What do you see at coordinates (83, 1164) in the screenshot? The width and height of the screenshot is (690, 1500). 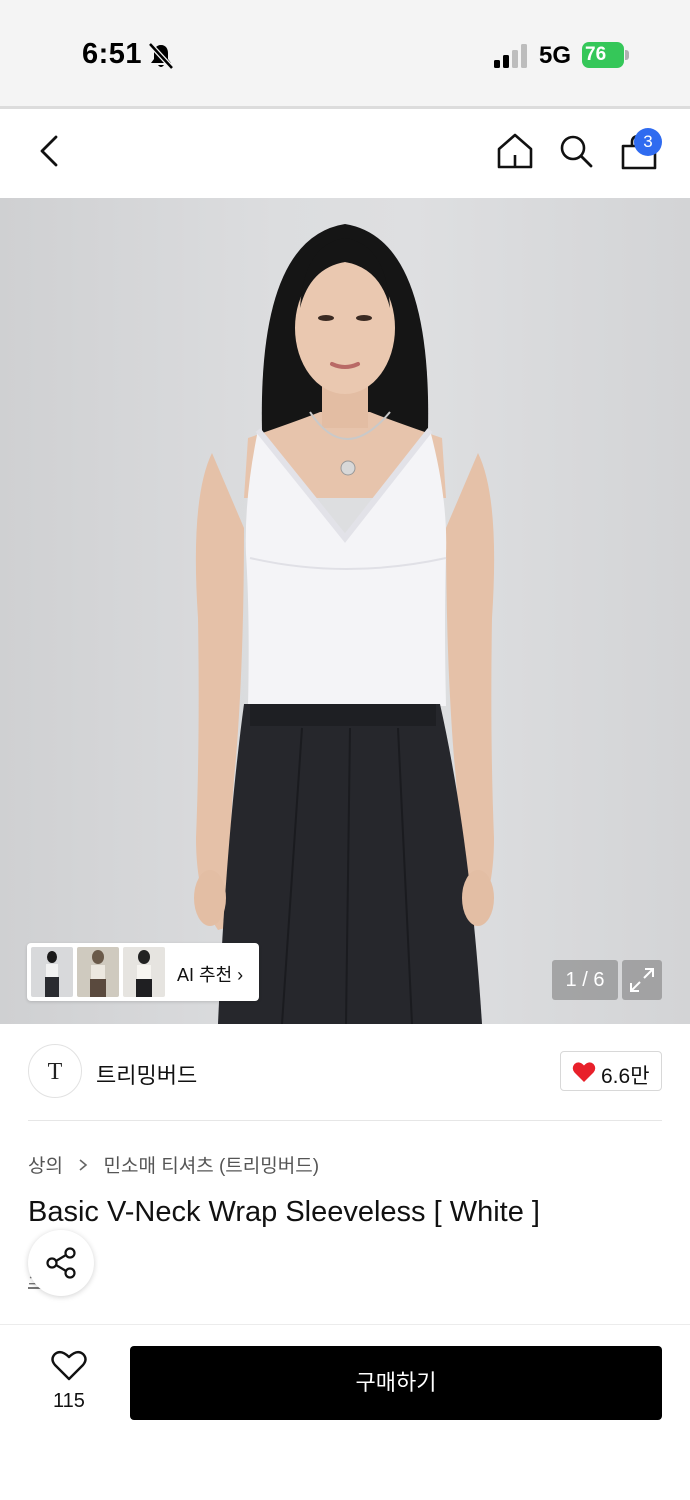 I see `chevron-right-icon` at bounding box center [83, 1164].